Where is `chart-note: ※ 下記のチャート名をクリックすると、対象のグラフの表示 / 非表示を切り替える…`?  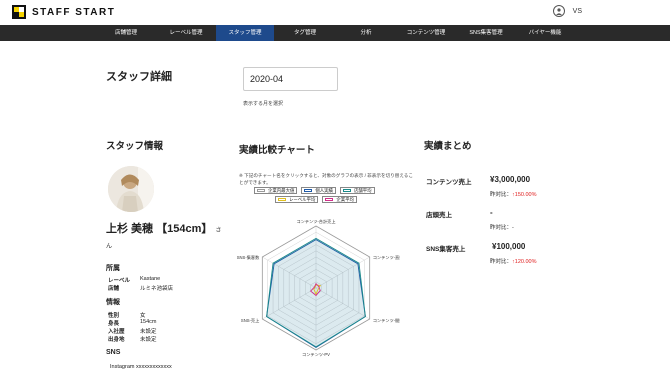 chart-note: ※ 下記のチャート名をクリックすると、対象のグラフの表示 / 非表示を切り替える… is located at coordinates (326, 179).